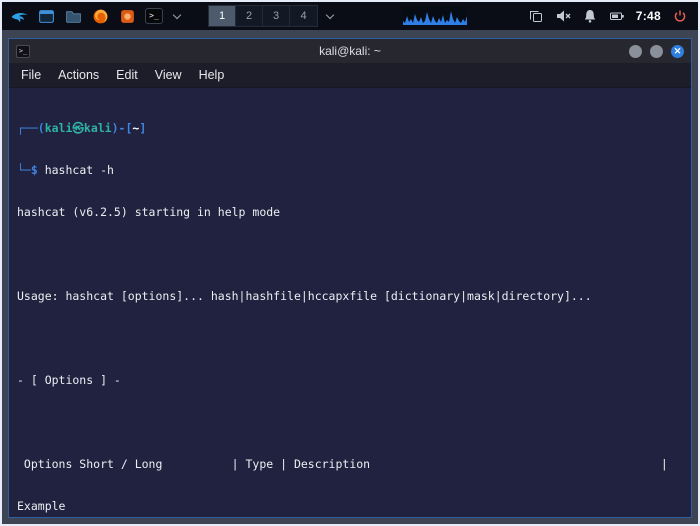 The width and height of the screenshot is (700, 526). Describe the element at coordinates (212, 75) in the screenshot. I see `menu-help: Help` at that location.